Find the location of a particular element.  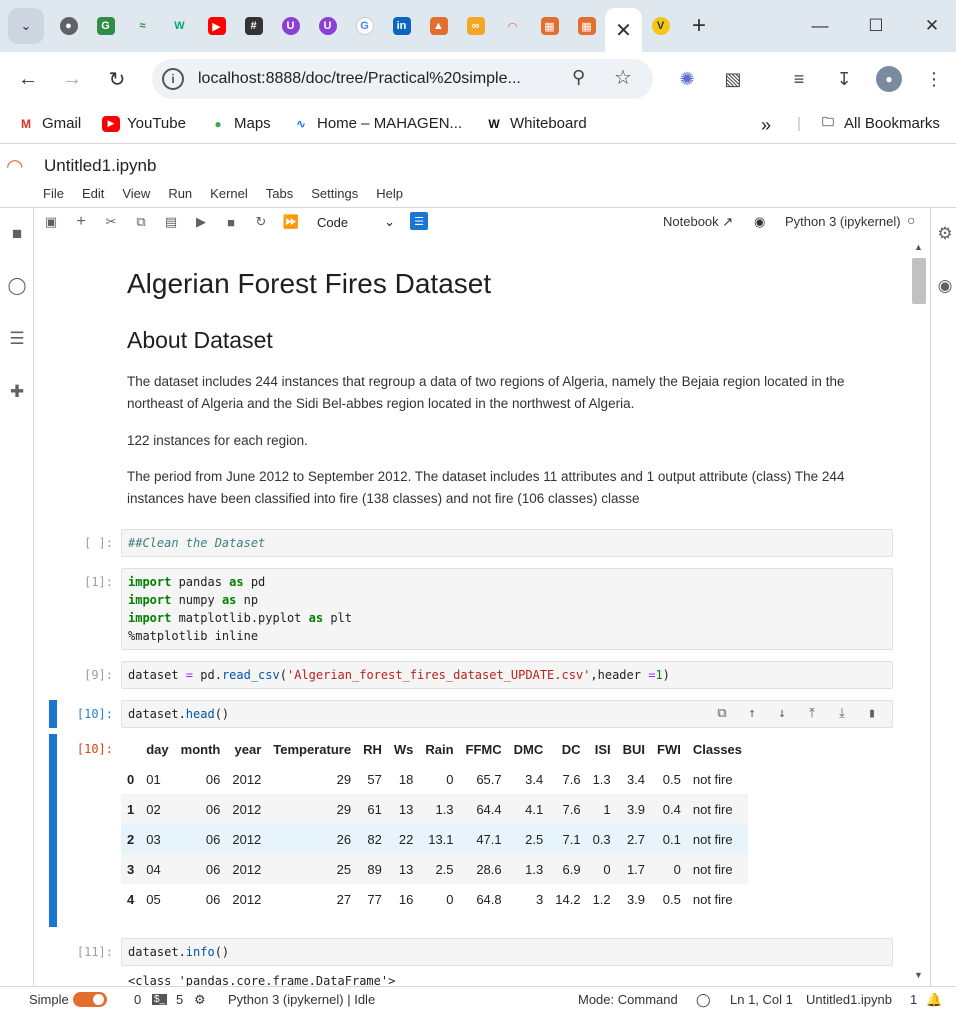

running-icon: ◯ is located at coordinates (17, 286).